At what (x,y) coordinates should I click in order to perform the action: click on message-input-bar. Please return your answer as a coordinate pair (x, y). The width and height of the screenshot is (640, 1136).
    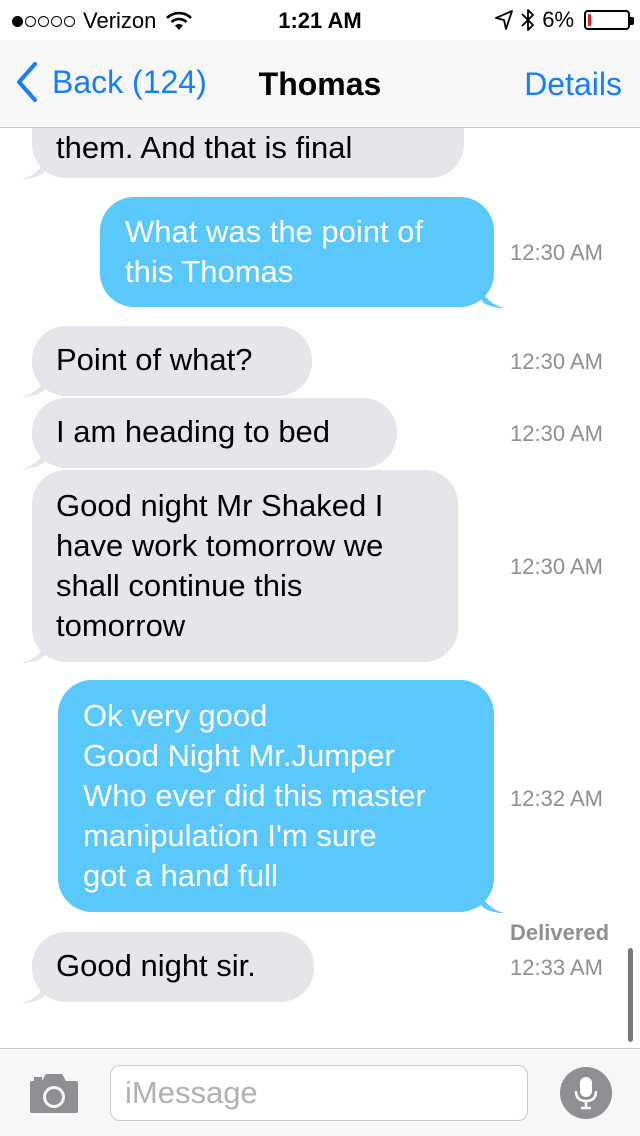
    Looking at the image, I should click on (320, 1092).